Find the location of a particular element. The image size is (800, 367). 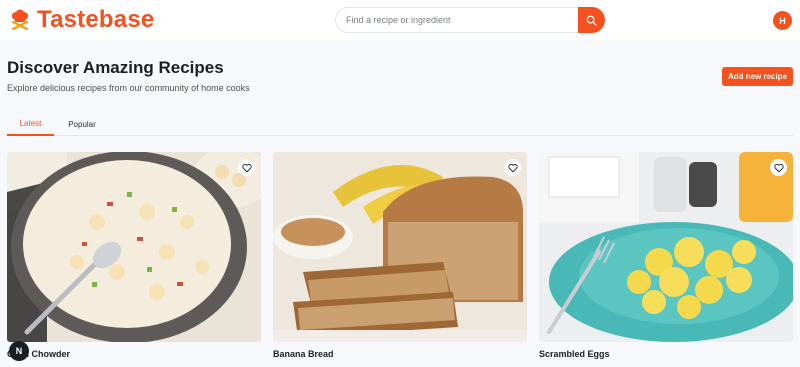

tab-popular: Popular is located at coordinates (82, 124).